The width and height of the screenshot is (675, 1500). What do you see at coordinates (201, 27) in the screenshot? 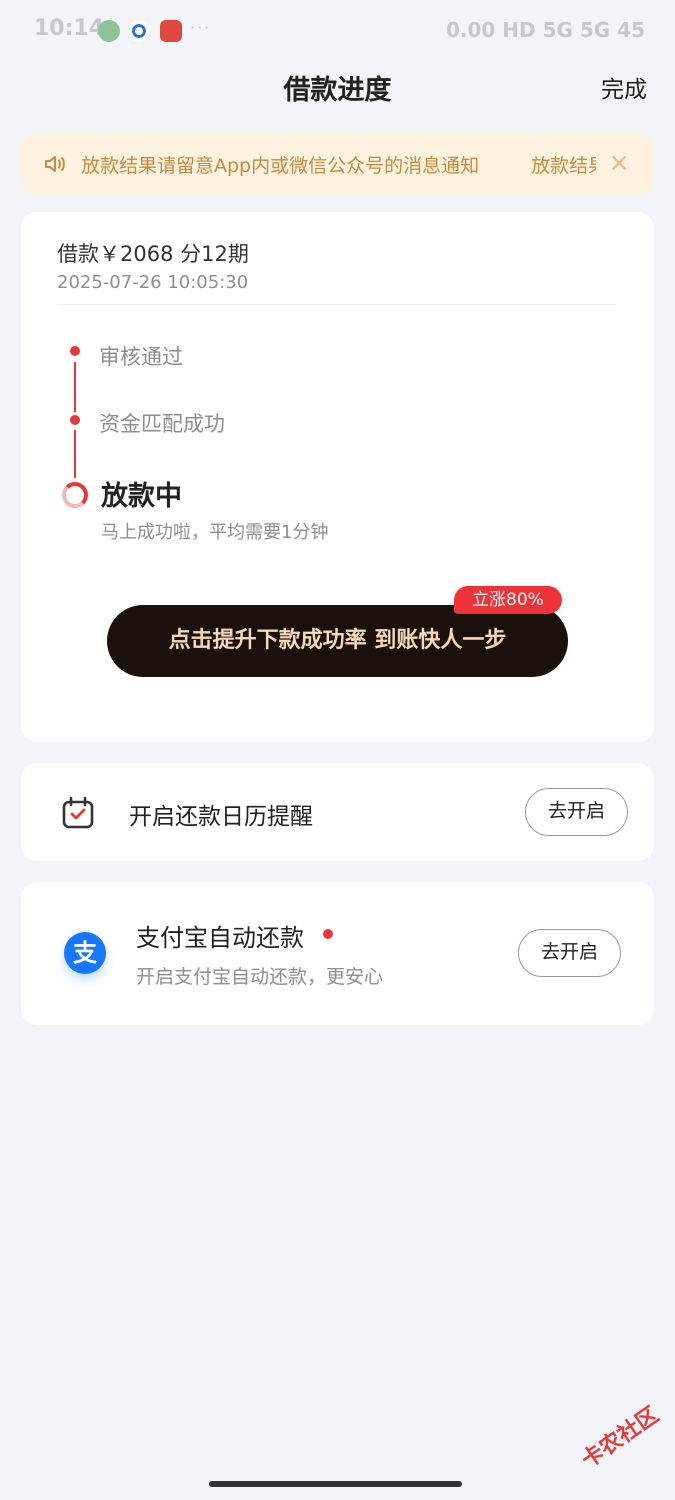
I see `more-notifications-icon: ···` at bounding box center [201, 27].